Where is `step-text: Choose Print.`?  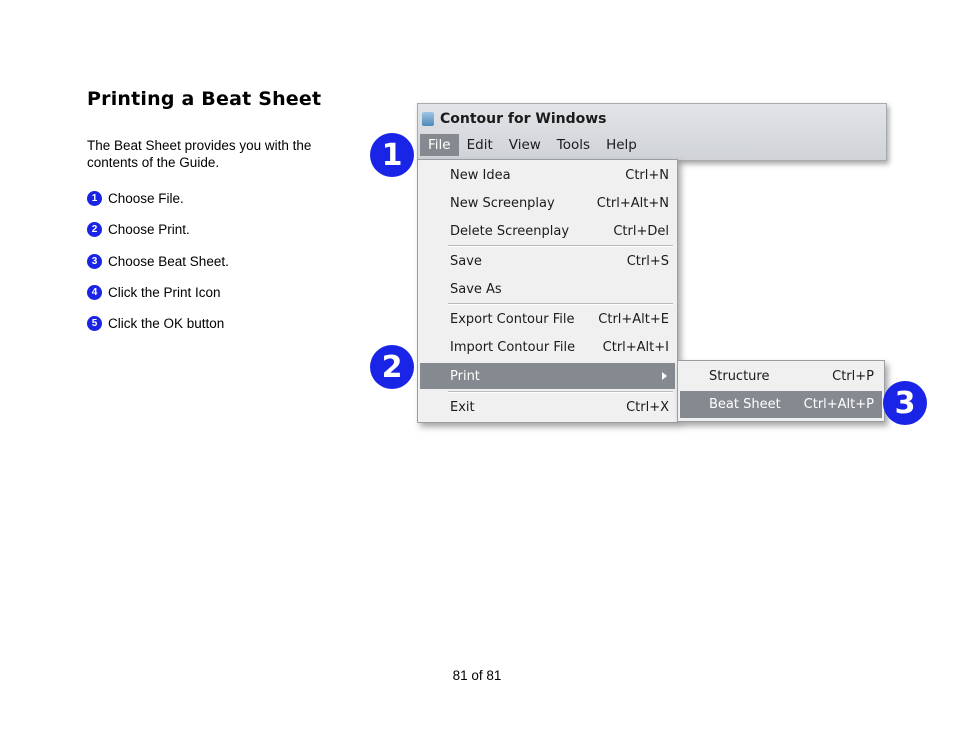 step-text: Choose Print. is located at coordinates (149, 229).